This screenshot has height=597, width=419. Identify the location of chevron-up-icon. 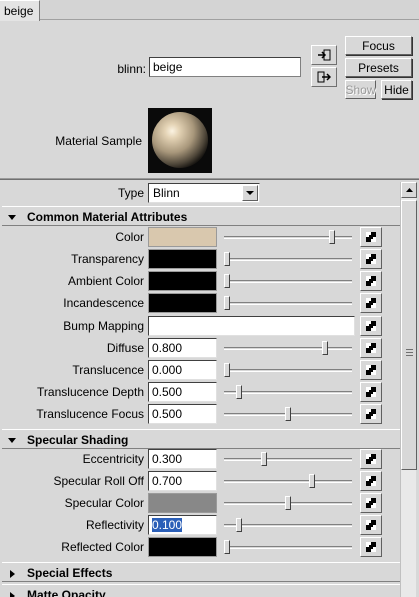
(409, 190).